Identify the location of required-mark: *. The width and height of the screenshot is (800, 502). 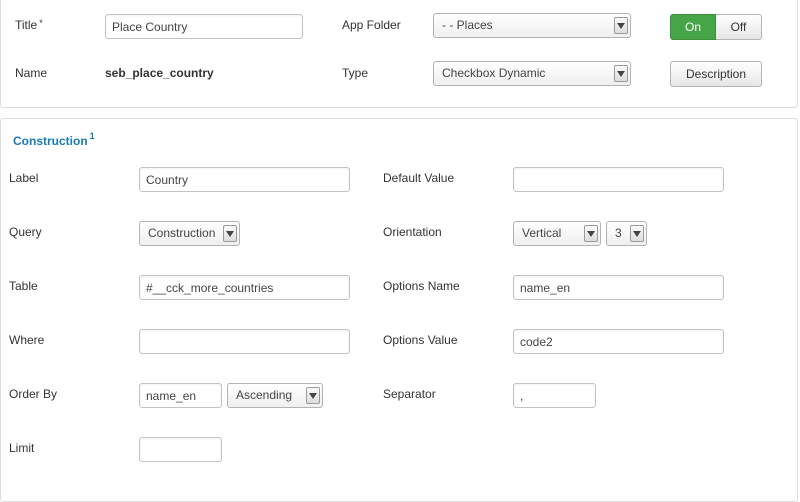
(41, 23).